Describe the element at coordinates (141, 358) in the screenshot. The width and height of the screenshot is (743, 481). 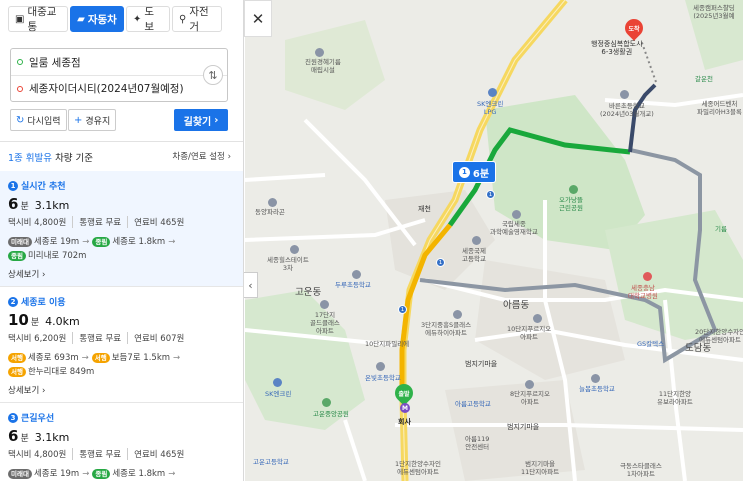
I see `road-segment: 보듬7로 1.5km` at that location.